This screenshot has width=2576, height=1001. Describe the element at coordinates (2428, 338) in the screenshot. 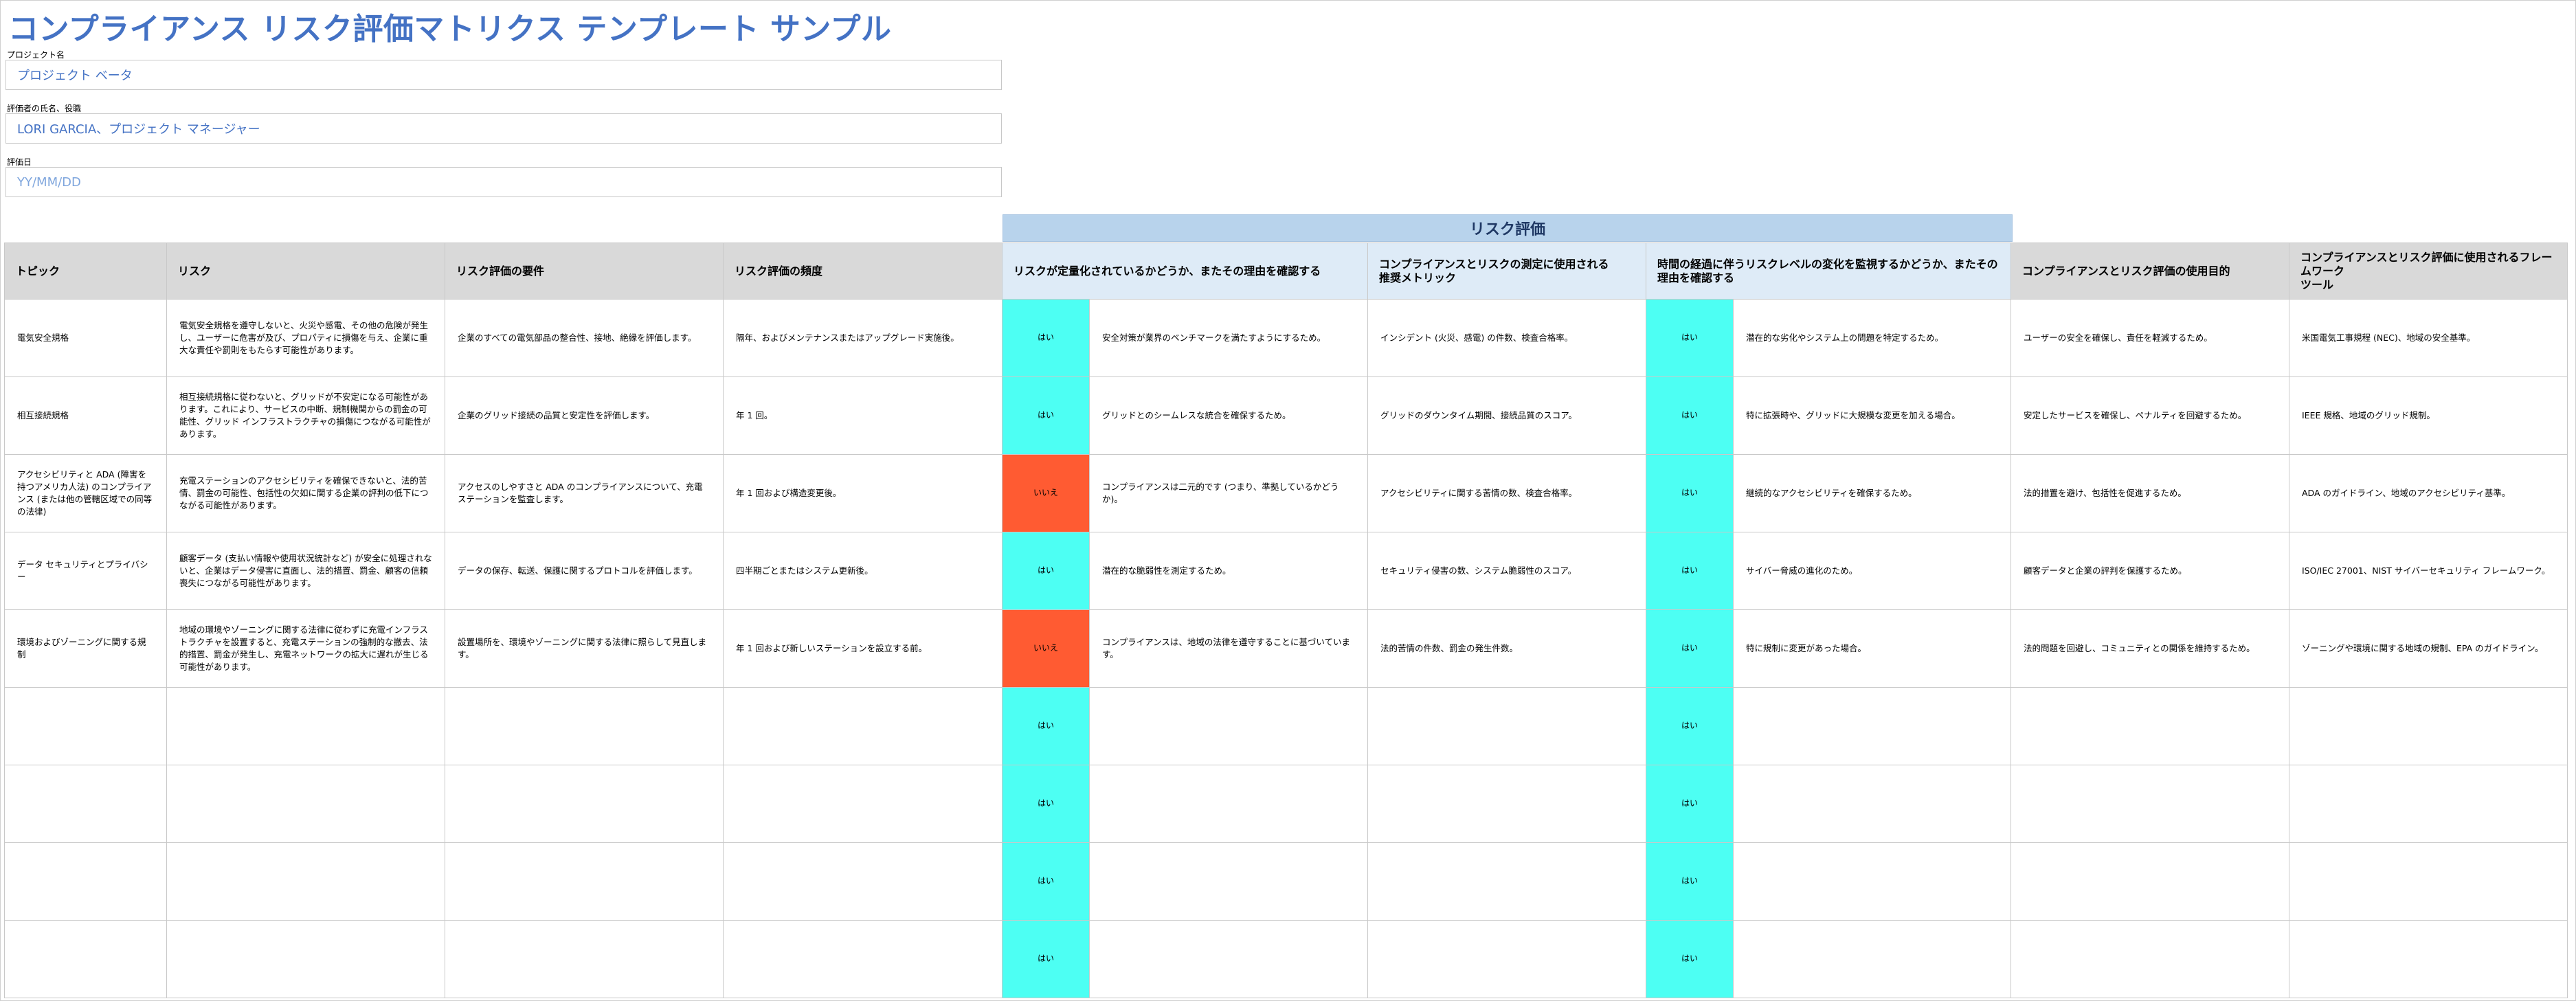

I see `framework-cell: 米国電気工事規程 (NEC)、地域の安全基準。` at that location.